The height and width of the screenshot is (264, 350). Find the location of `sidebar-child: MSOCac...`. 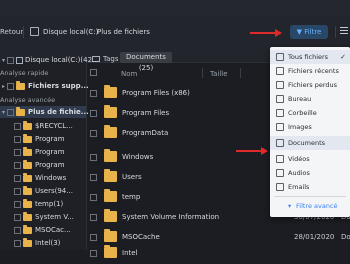

sidebar-child: MSOCac... is located at coordinates (50, 230).